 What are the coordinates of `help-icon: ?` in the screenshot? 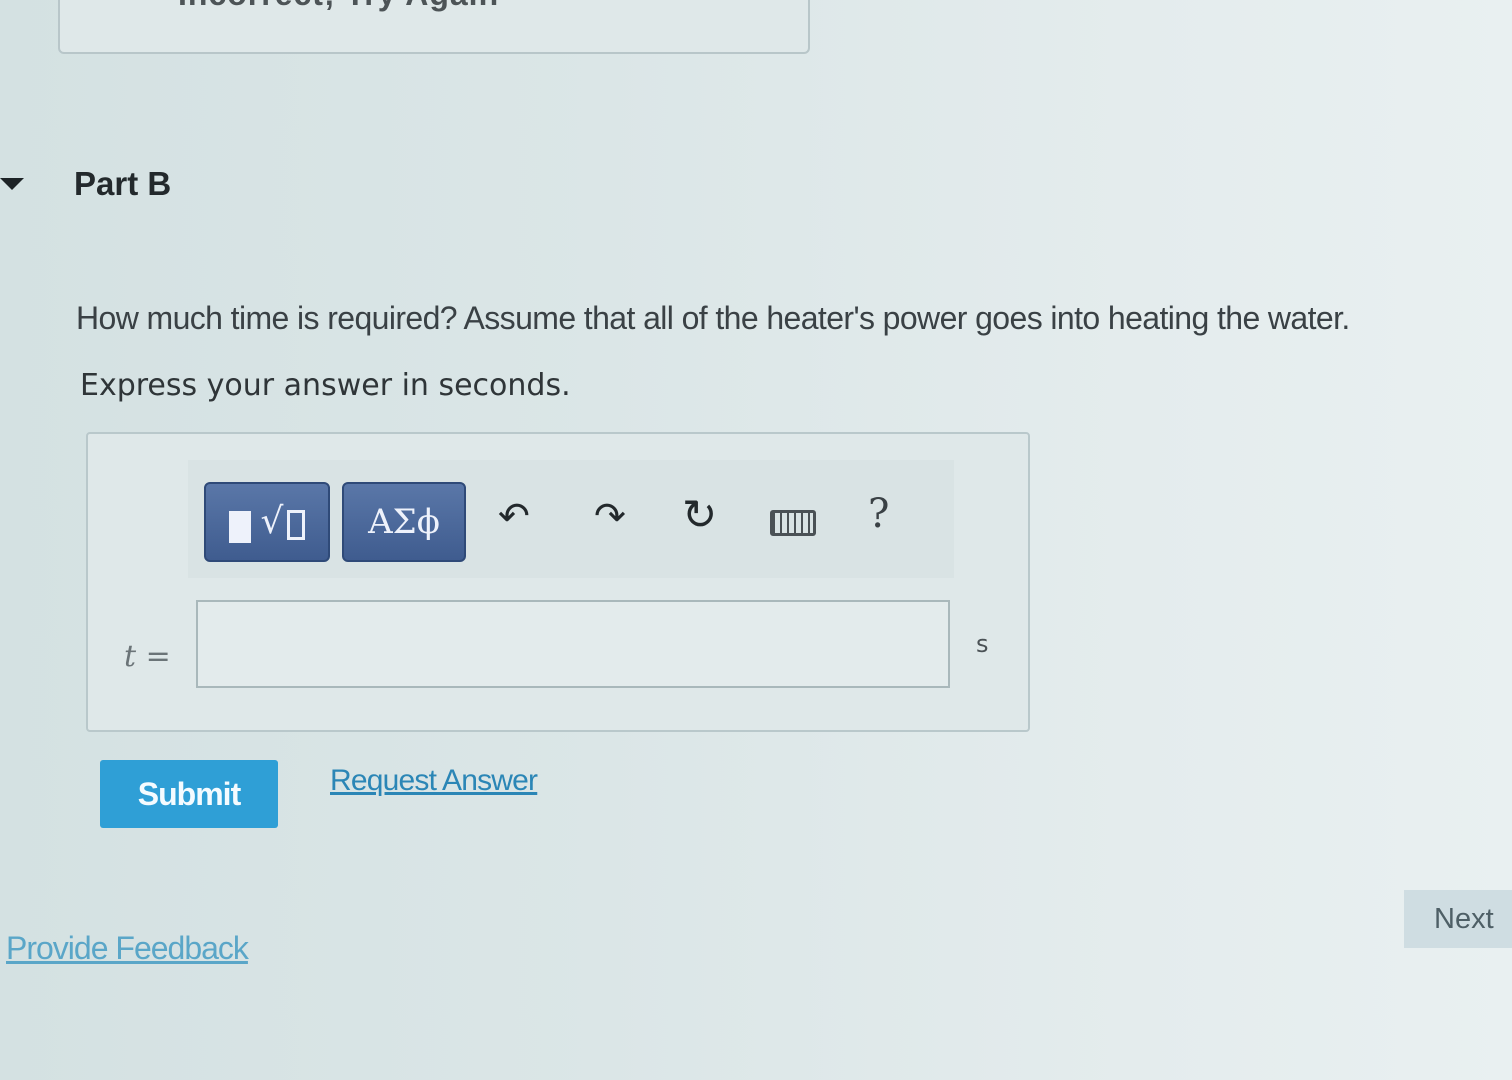 It's located at (878, 514).